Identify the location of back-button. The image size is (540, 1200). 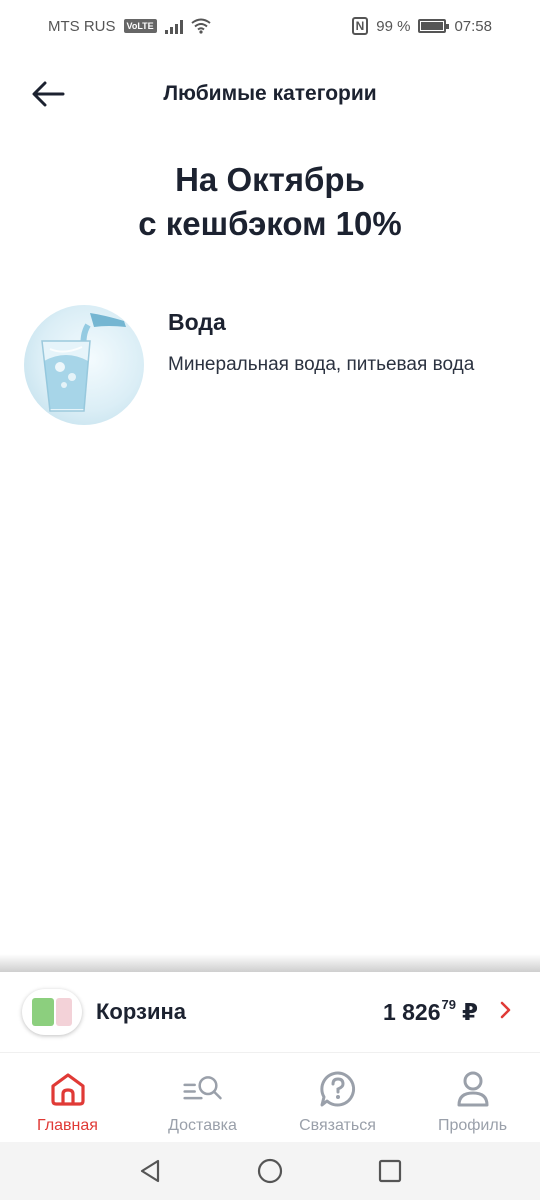
(48, 94).